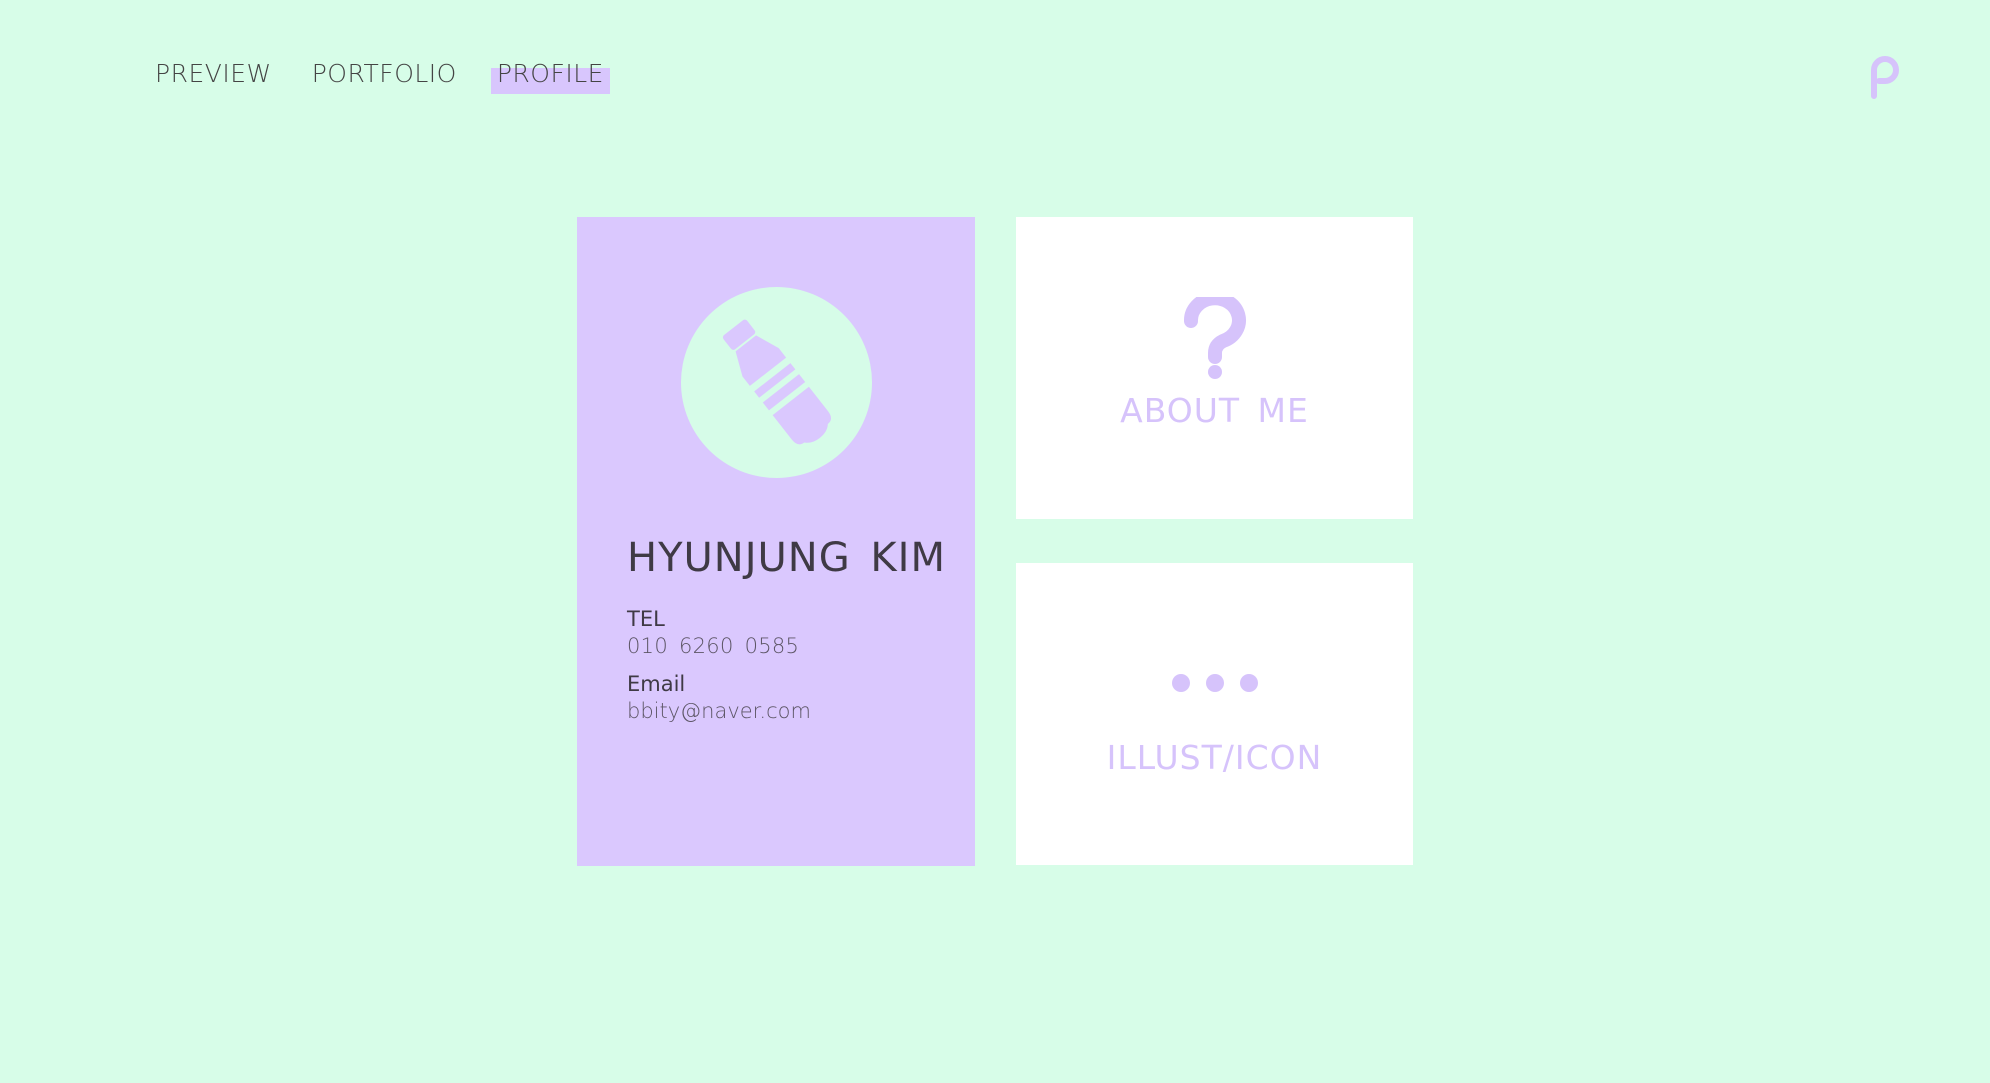 Image resolution: width=1990 pixels, height=1083 pixels. Describe the element at coordinates (646, 619) in the screenshot. I see `tel-label: TEL` at that location.